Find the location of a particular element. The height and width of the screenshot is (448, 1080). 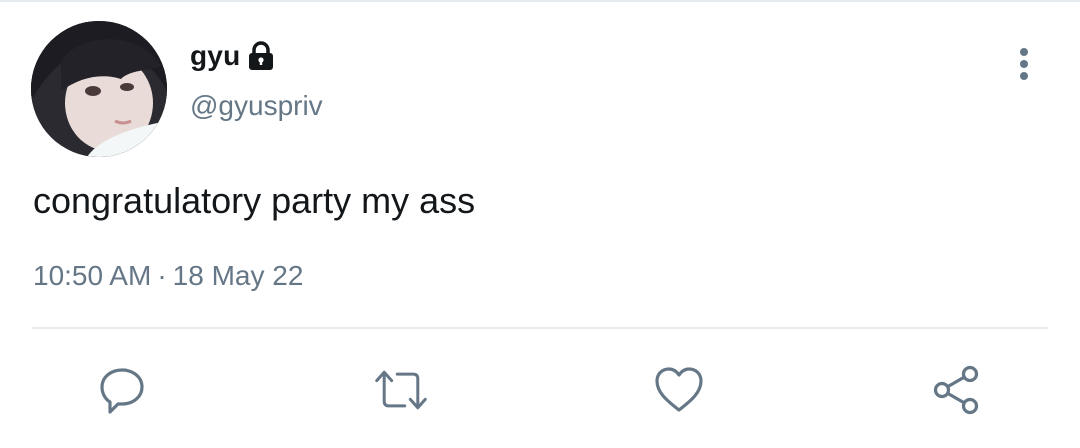

like-button is located at coordinates (679, 390).